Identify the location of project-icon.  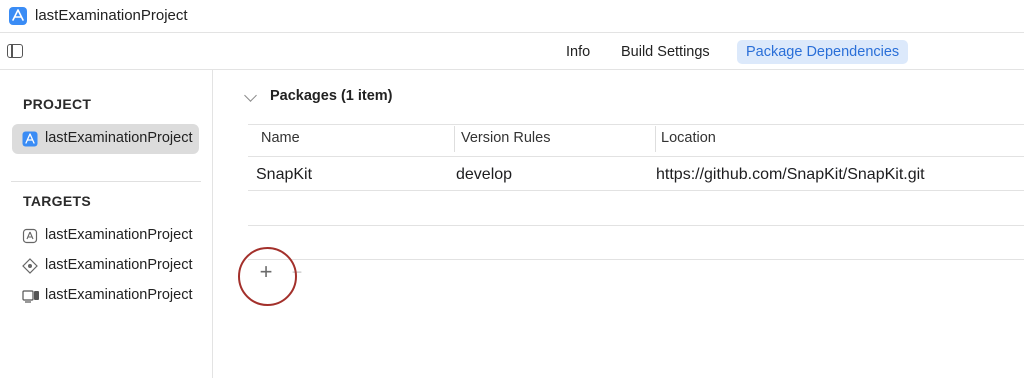
(30, 139).